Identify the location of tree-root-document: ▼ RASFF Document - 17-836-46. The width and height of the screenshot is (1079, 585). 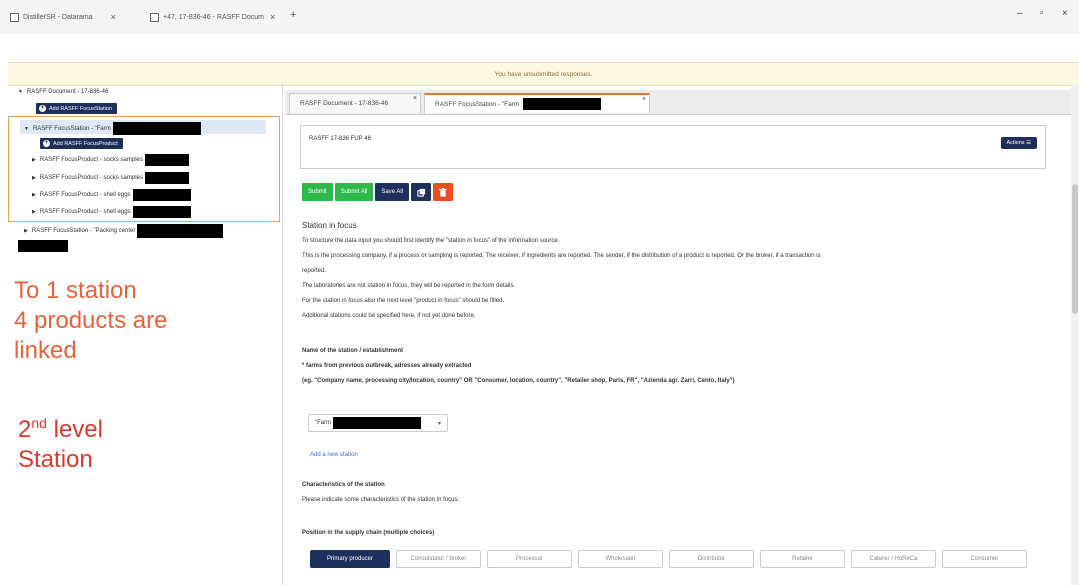
(63, 92).